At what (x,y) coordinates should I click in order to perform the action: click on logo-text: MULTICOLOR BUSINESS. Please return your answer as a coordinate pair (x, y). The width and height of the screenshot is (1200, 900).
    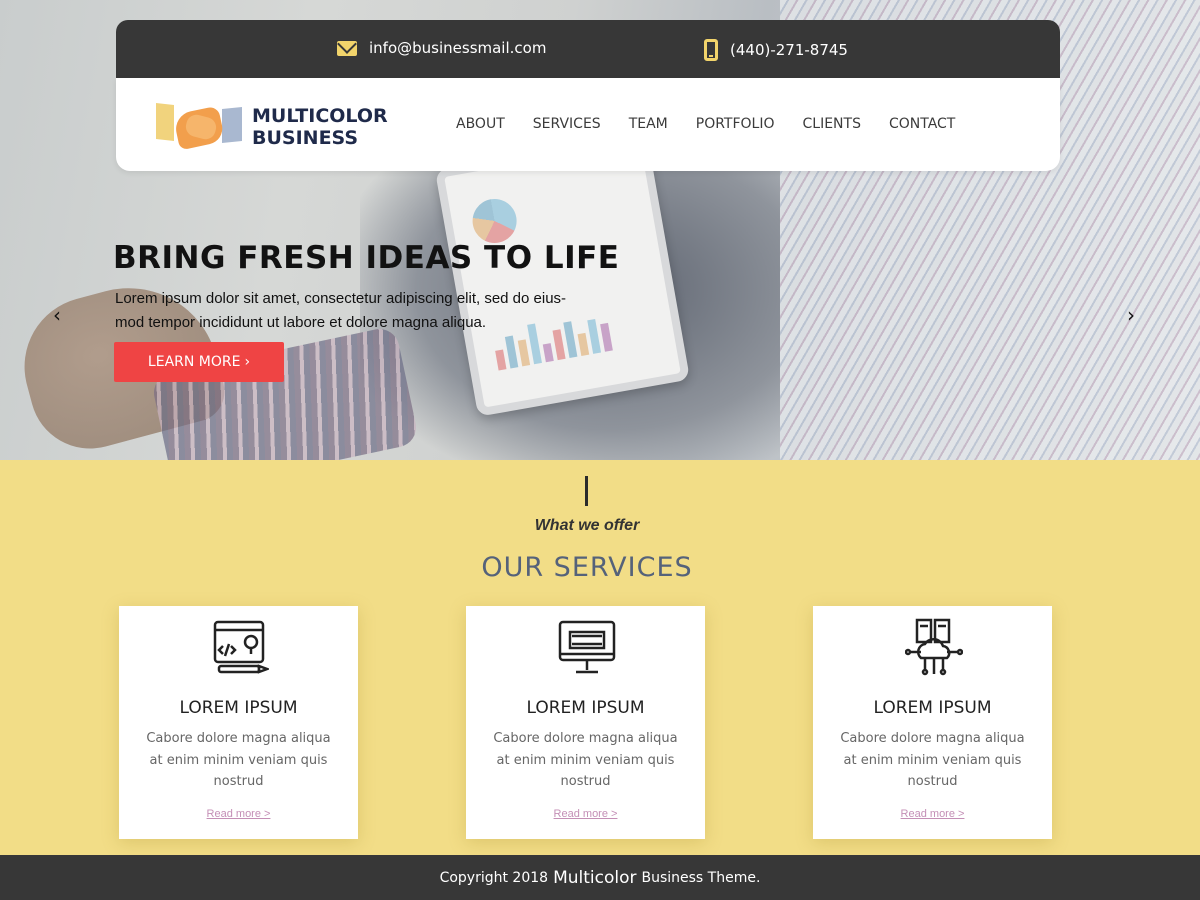
    Looking at the image, I should click on (320, 127).